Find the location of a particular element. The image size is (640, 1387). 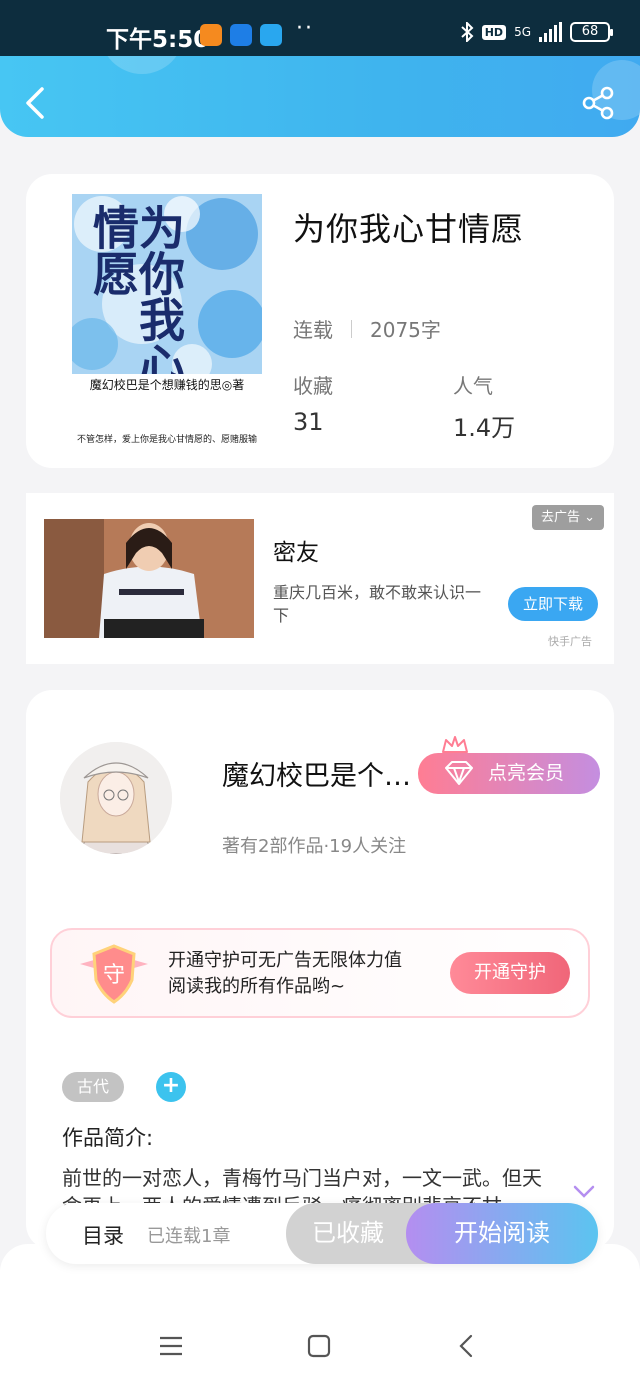

favorites-value: 31 is located at coordinates (308, 422).